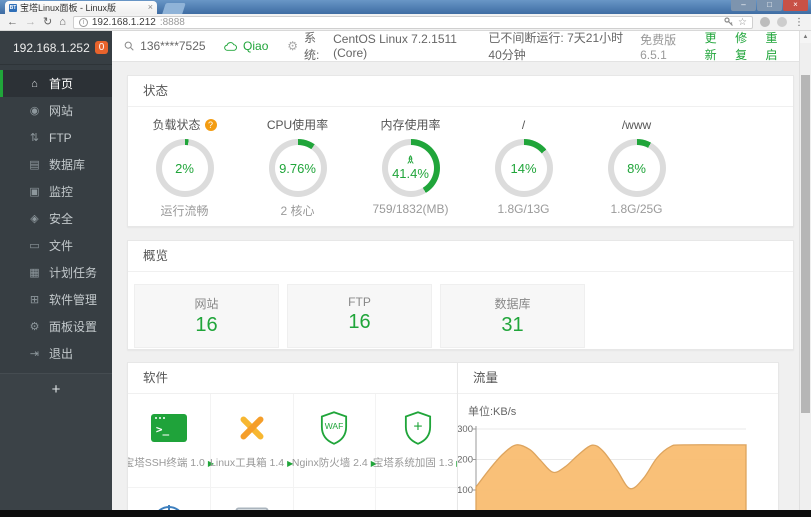 Image resolution: width=811 pixels, height=517 pixels. What do you see at coordinates (206, 316) in the screenshot?
I see `overview-website-box: 网站 16` at bounding box center [206, 316].